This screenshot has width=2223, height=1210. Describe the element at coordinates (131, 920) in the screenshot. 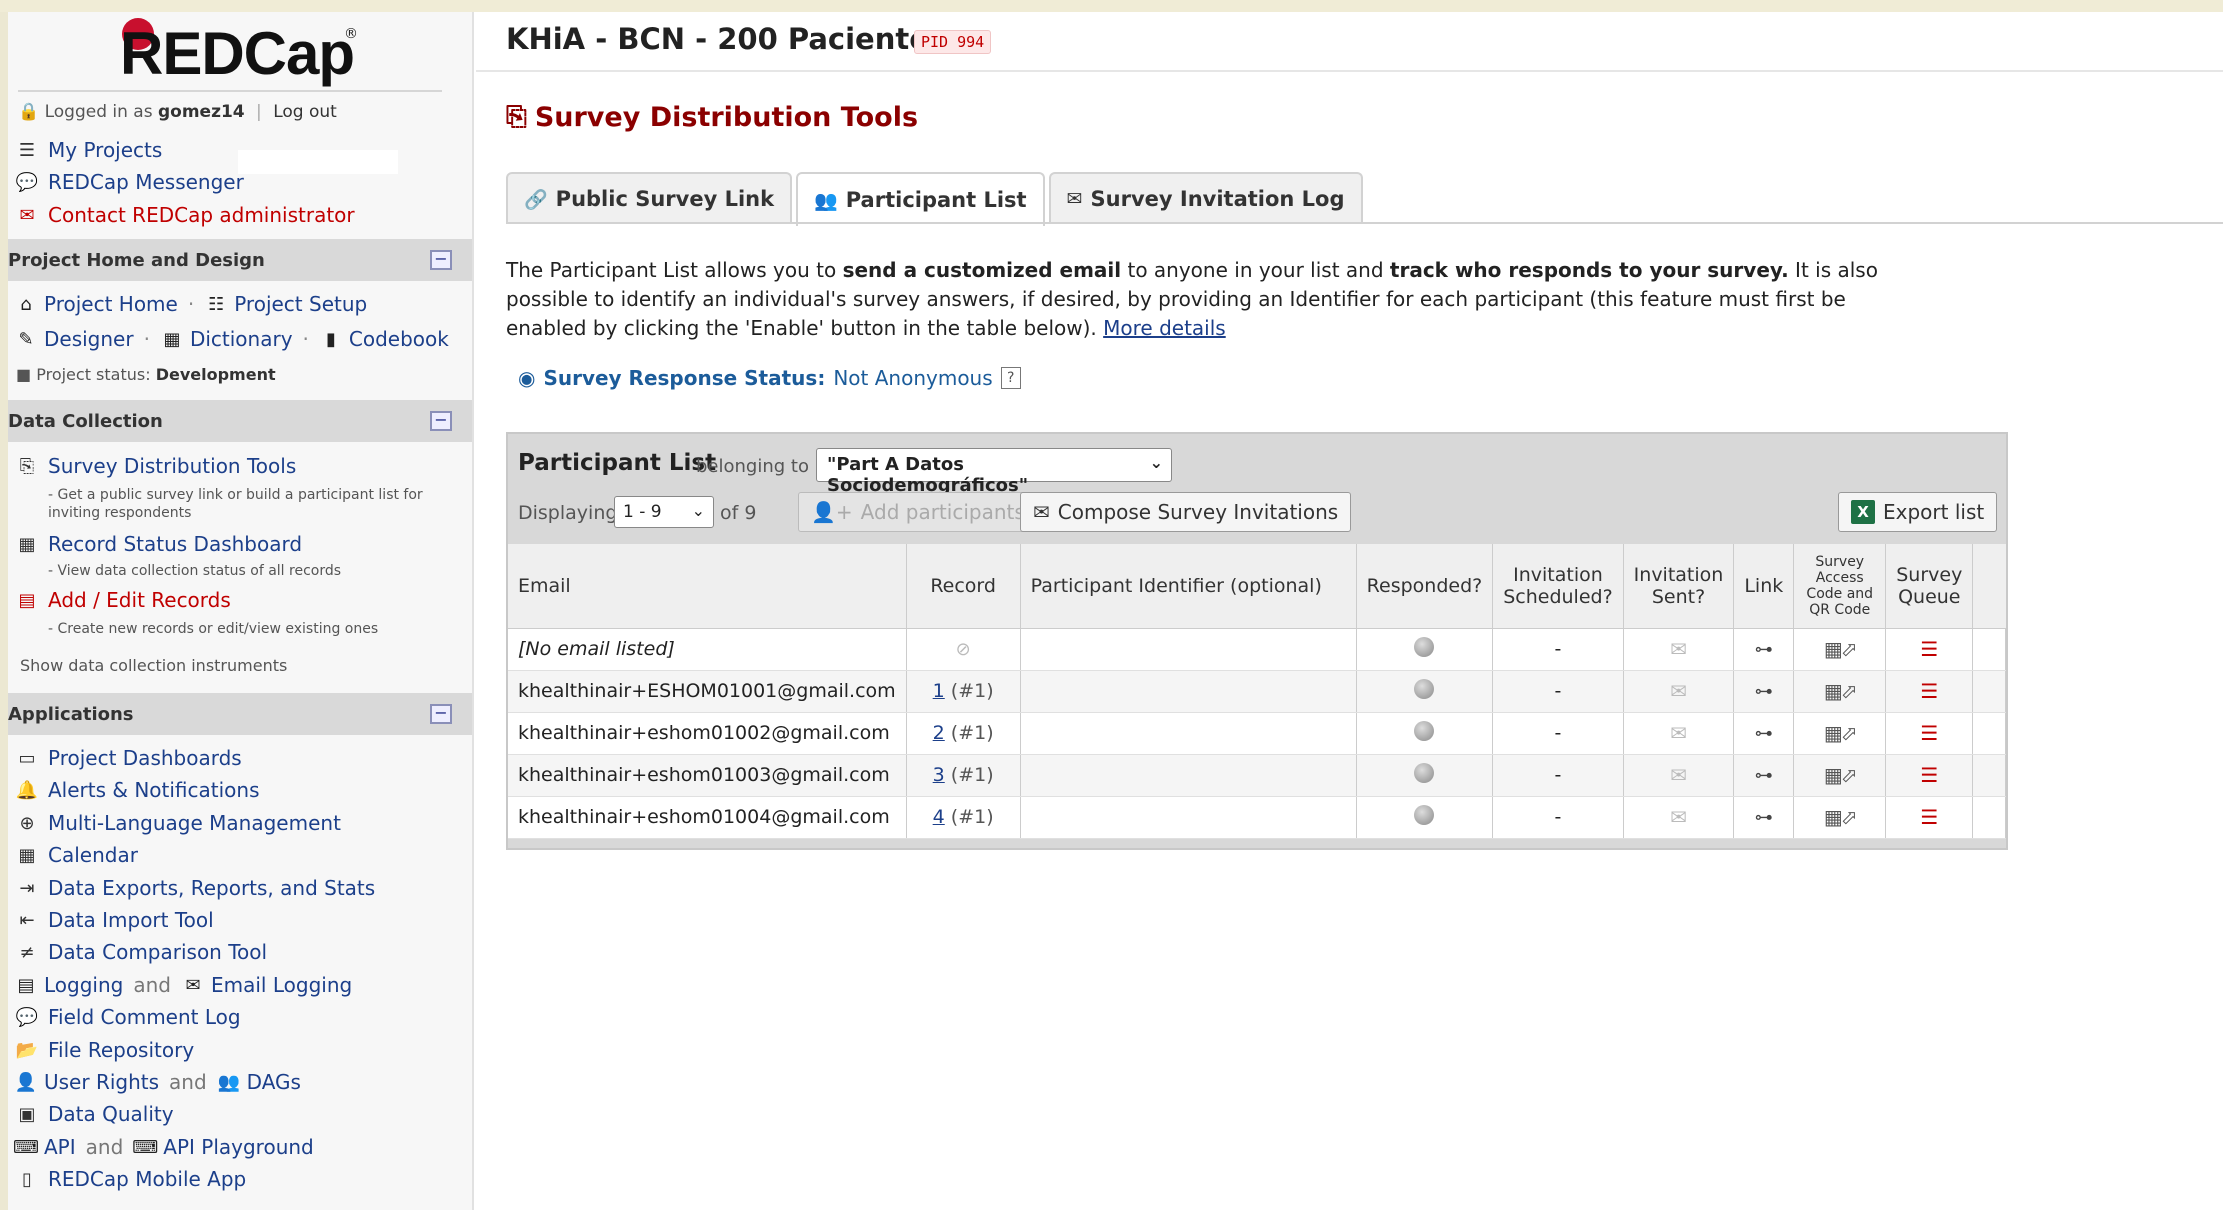

I see `data-import-label: Data Import Tool` at that location.